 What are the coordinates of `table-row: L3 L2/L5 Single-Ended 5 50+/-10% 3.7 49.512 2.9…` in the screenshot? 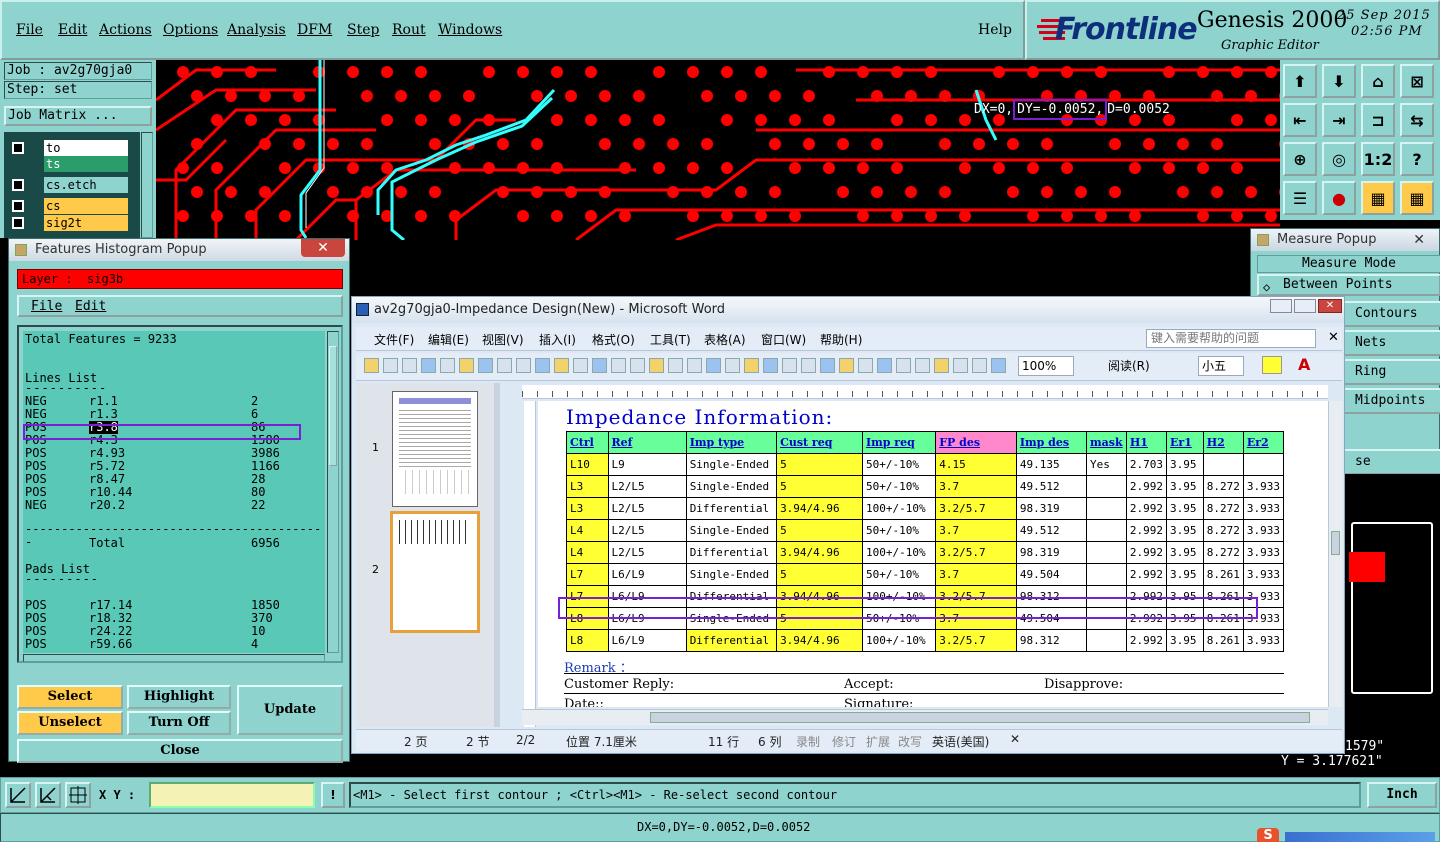 It's located at (925, 486).